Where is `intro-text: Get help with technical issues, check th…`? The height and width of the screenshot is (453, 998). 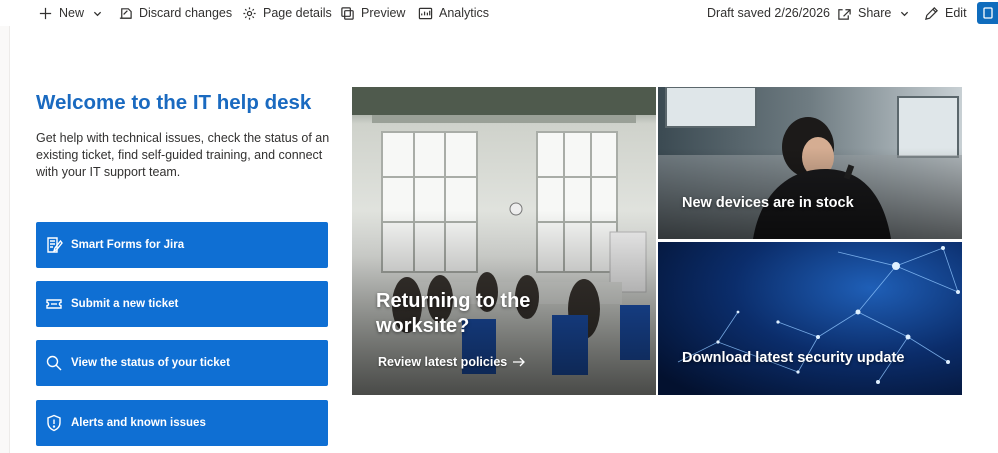 intro-text: Get help with technical issues, check th… is located at coordinates (183, 155).